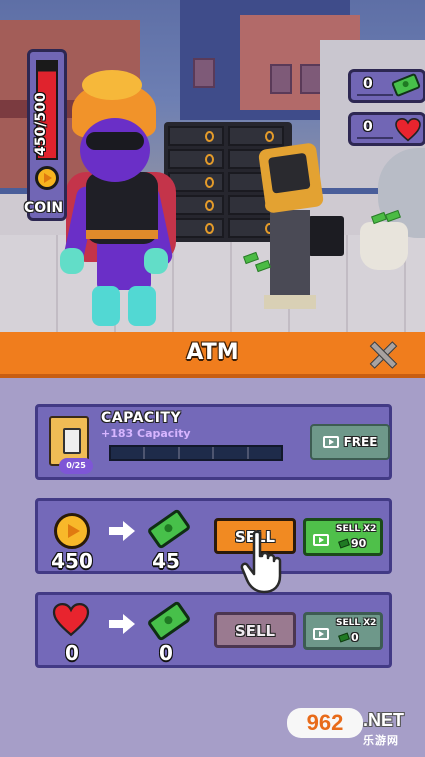  I want to click on health-text: 450/500, so click(41, 124).